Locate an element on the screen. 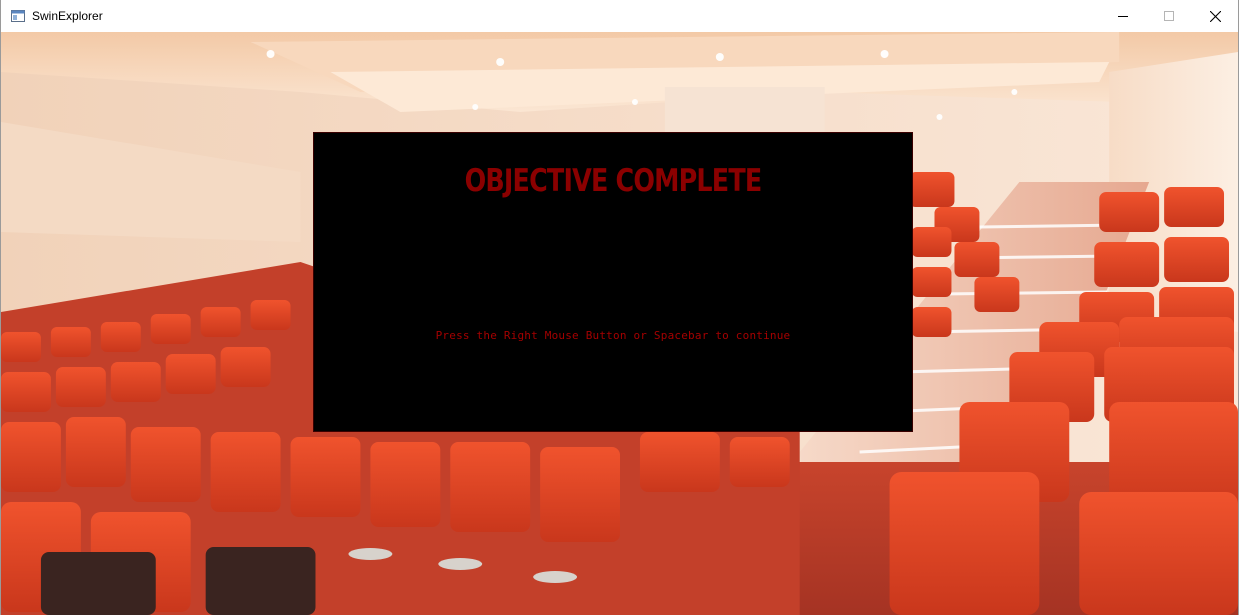 The height and width of the screenshot is (615, 1239). close-icon is located at coordinates (1215, 16).